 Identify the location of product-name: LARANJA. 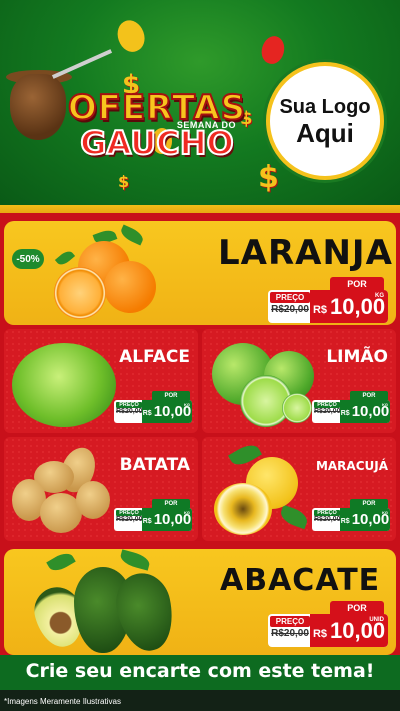
(305, 253).